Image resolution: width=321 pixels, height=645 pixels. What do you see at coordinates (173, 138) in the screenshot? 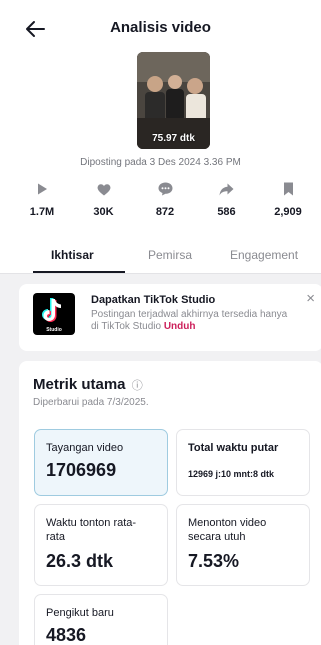
I see `video-duration: 75.97 dtk` at bounding box center [173, 138].